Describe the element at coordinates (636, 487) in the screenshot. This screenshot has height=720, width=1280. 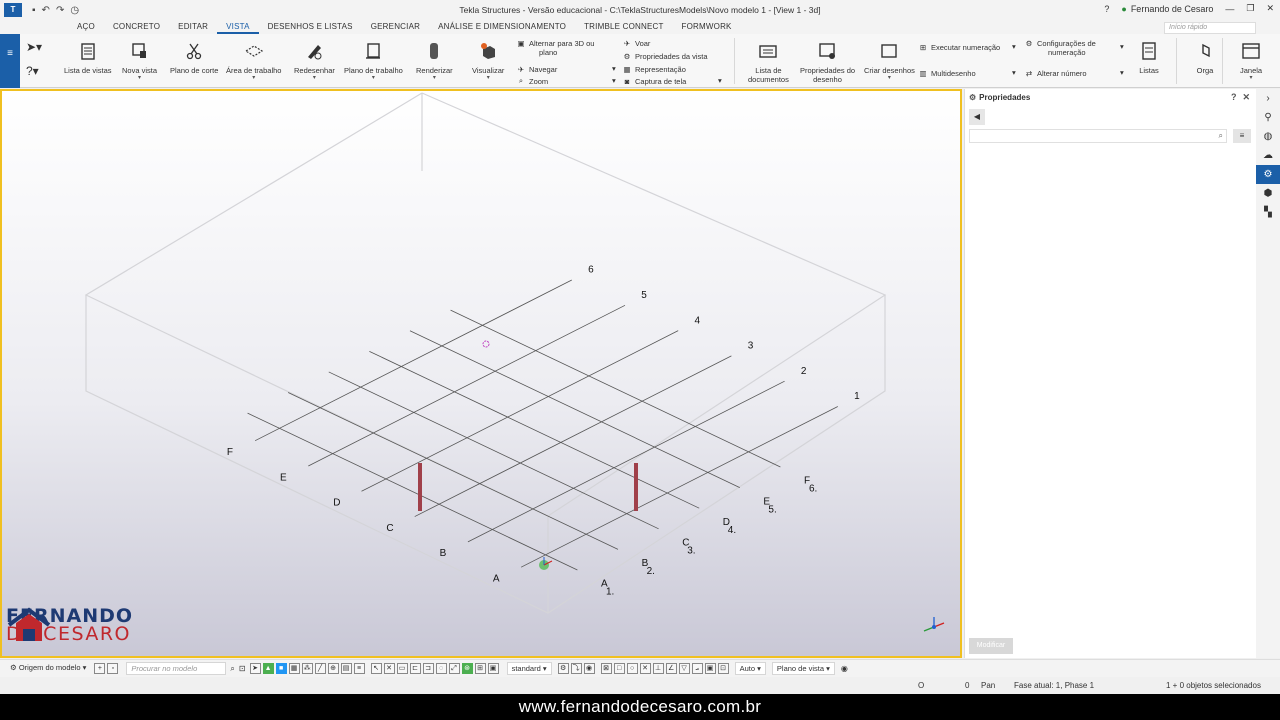
I see `concrete-column` at that location.